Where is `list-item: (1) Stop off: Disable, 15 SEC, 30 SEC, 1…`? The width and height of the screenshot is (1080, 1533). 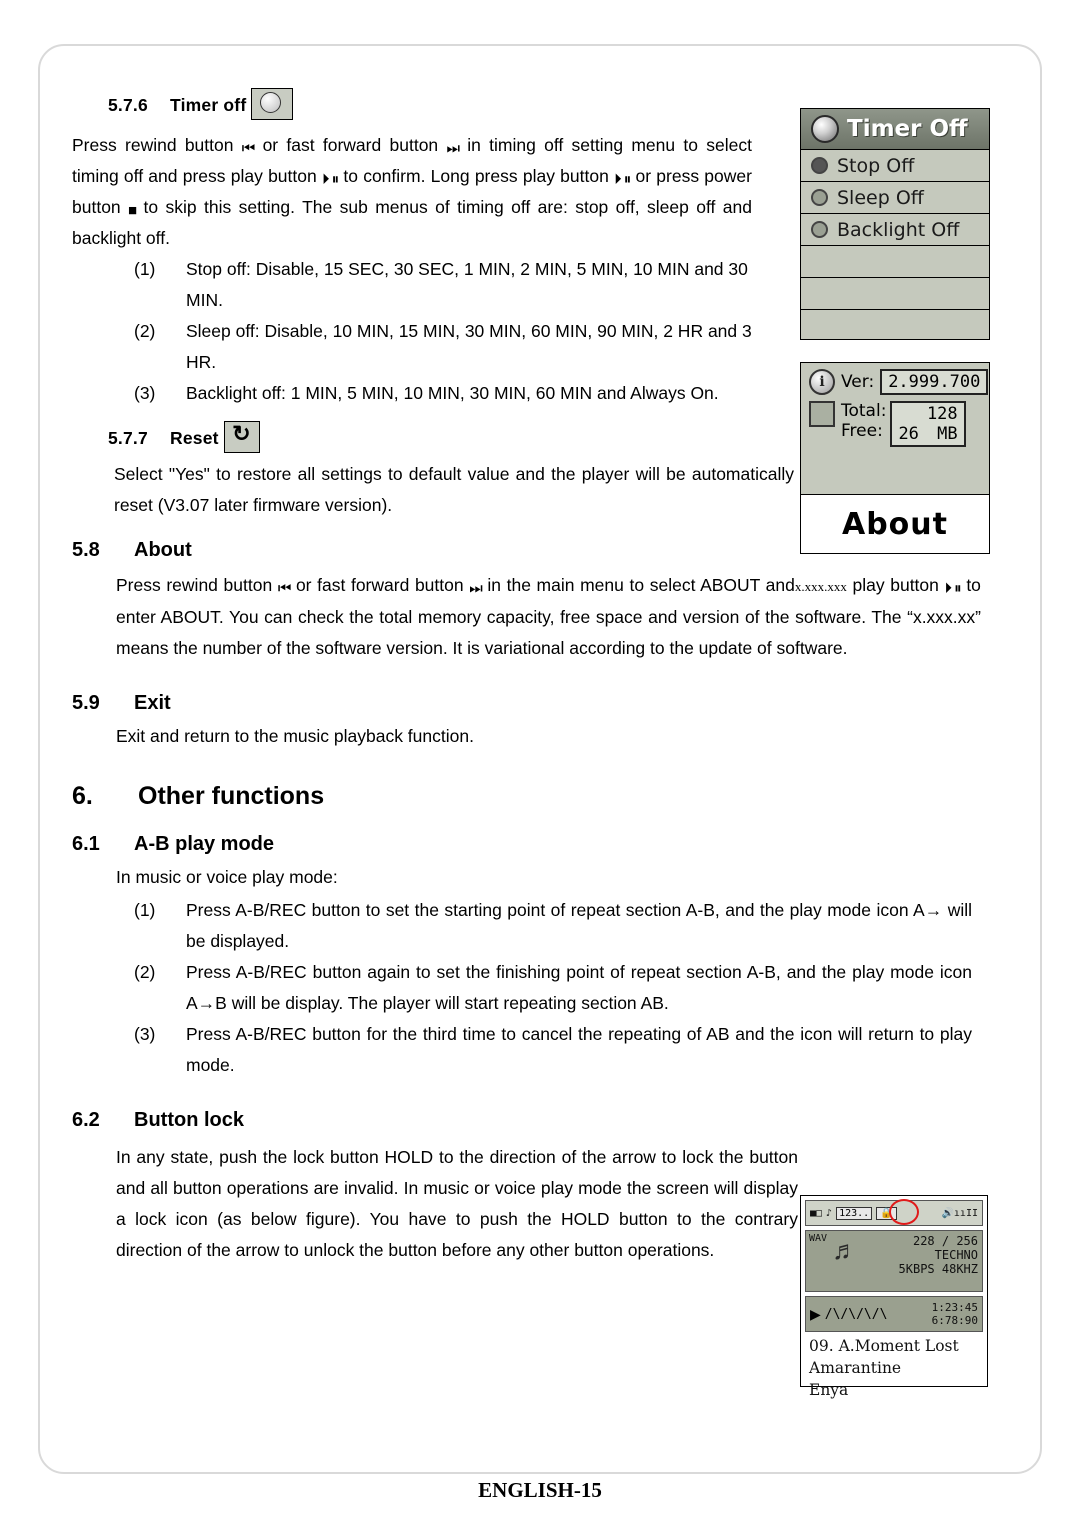 list-item: (1) Stop off: Disable, 15 SEC, 30 SEC, 1… is located at coordinates (444, 285).